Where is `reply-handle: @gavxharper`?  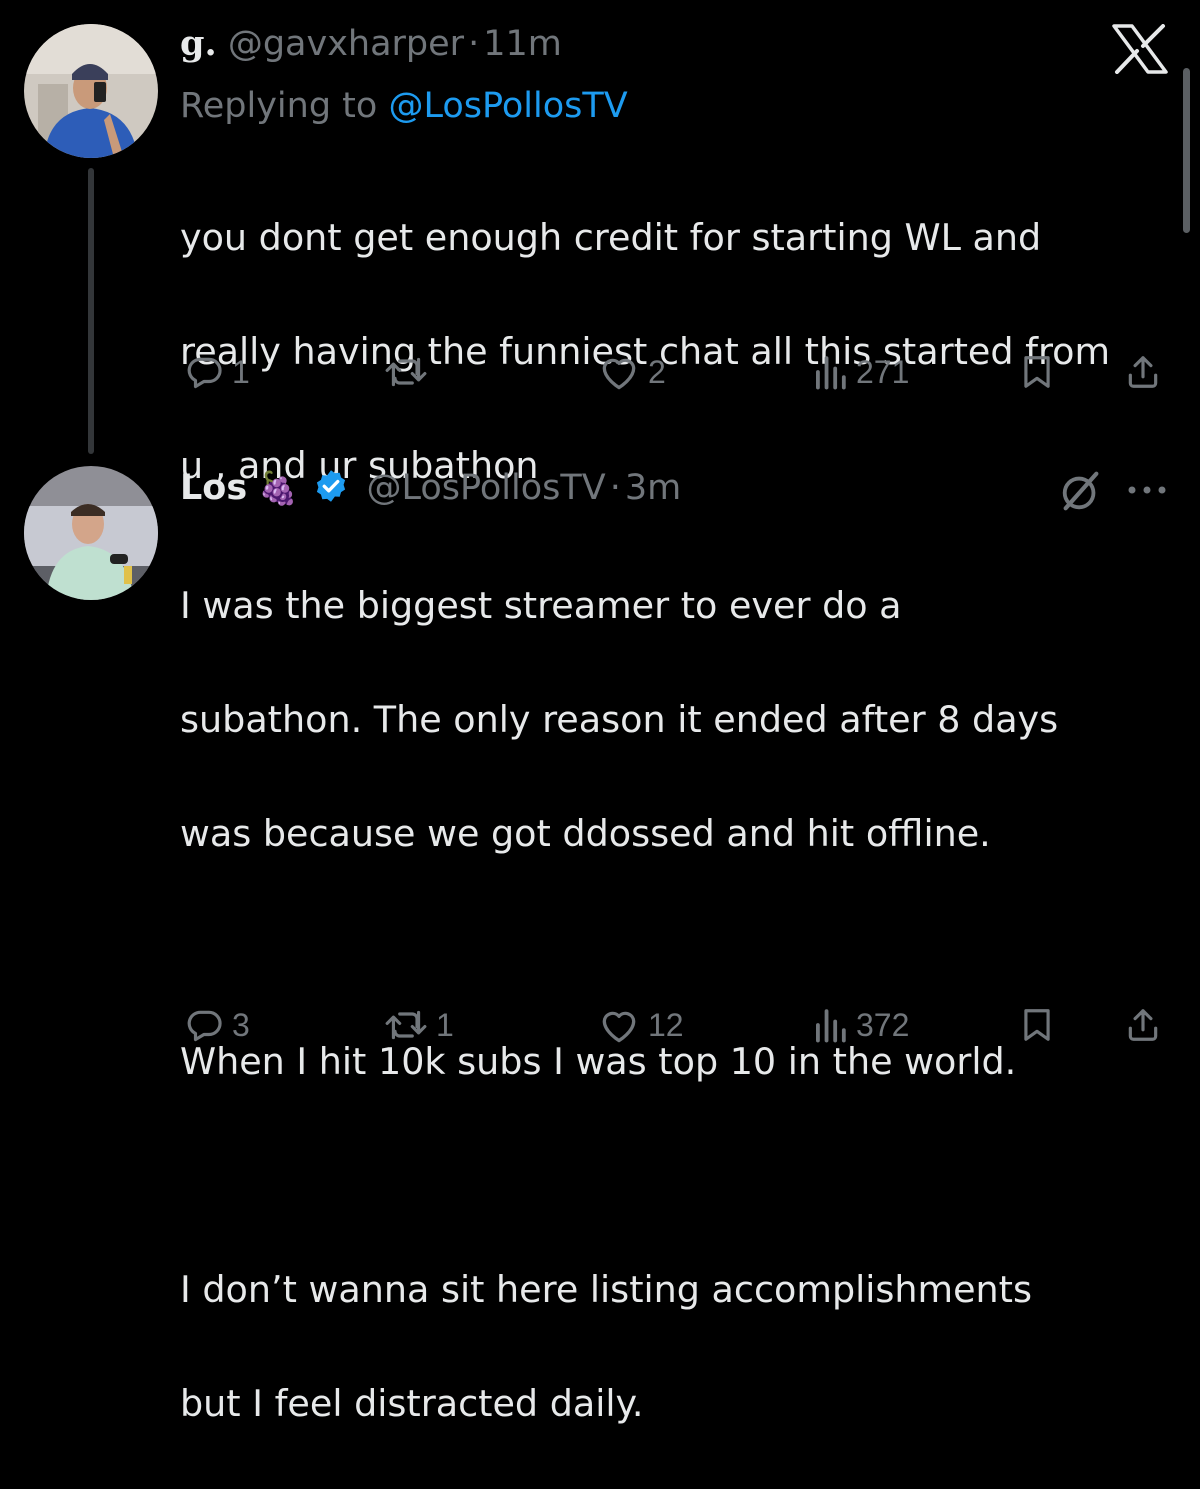
reply-handle: @gavxharper is located at coordinates (346, 44).